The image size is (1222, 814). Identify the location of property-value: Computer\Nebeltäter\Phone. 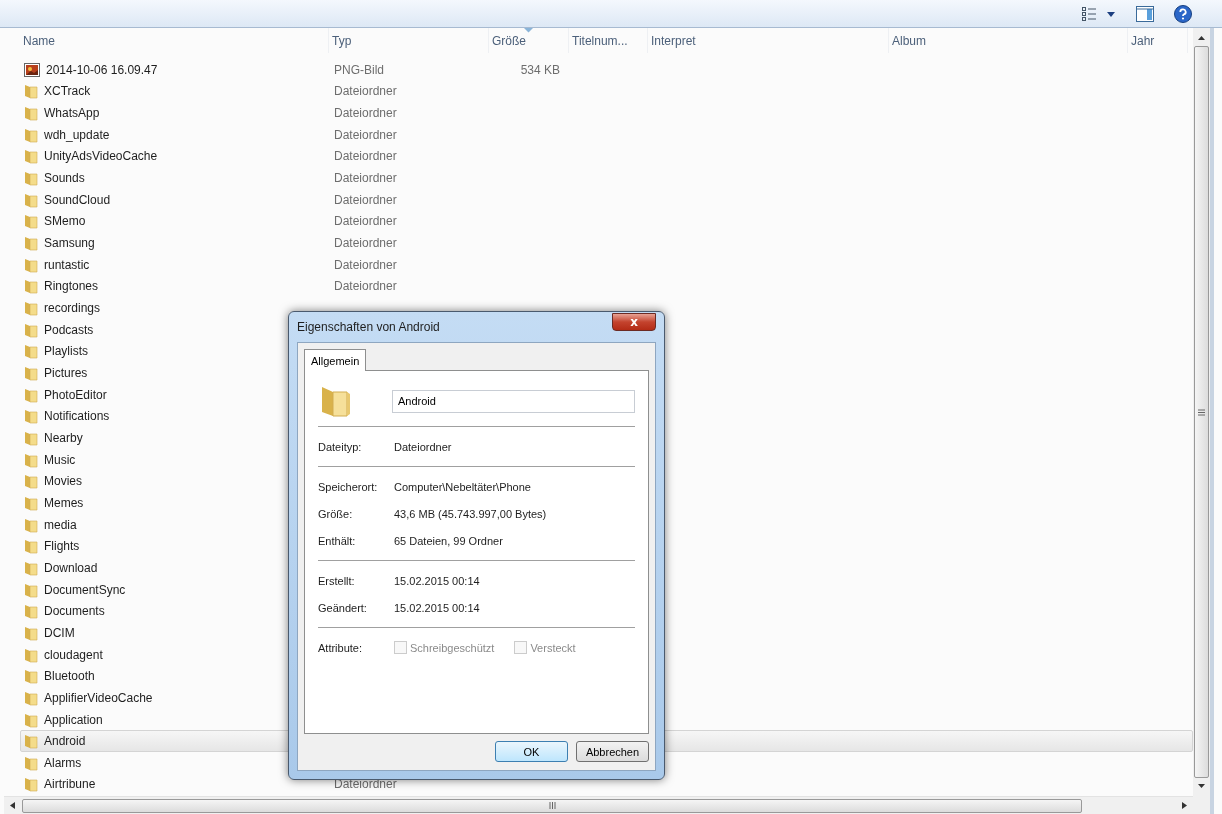
(462, 486).